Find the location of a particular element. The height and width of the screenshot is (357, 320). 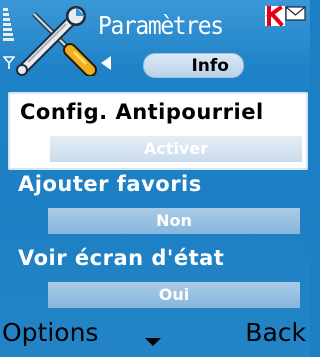

back-softkey: Back is located at coordinates (275, 332).